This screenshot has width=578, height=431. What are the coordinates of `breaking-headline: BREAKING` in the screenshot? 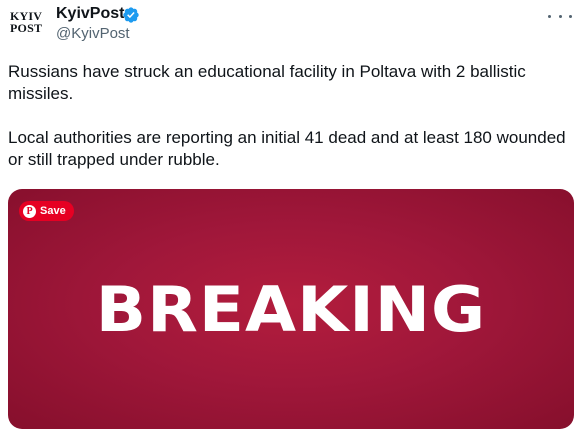 It's located at (291, 309).